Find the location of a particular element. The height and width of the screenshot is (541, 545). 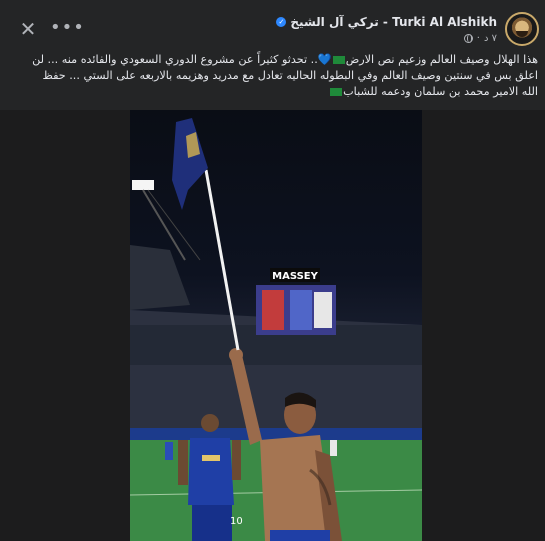

scoreboard-text: MASSEY is located at coordinates (295, 276).